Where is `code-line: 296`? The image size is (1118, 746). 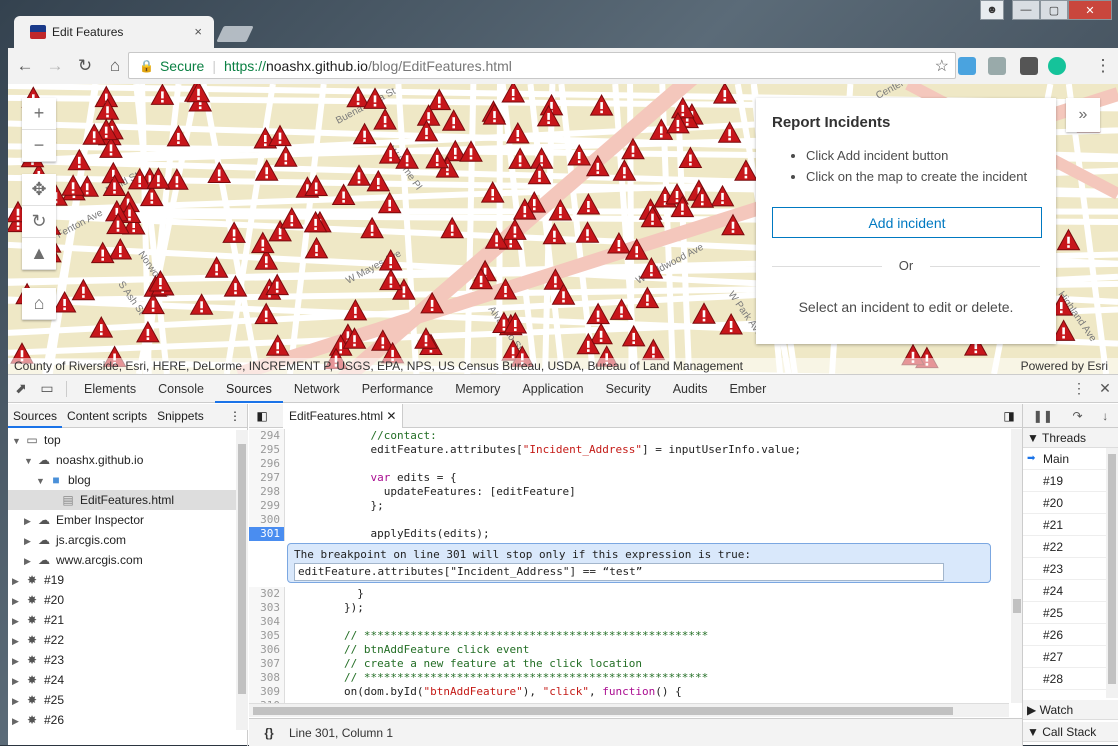 code-line: 296 is located at coordinates (629, 464).